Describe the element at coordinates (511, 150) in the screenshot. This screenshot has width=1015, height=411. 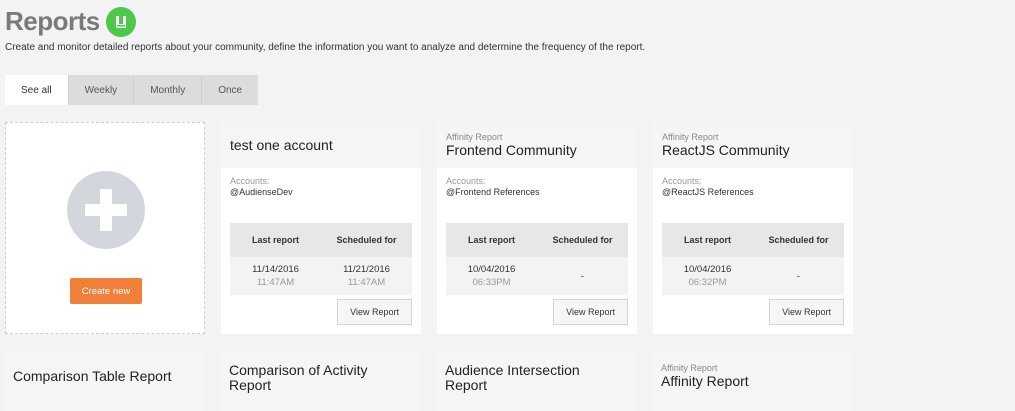
I see `report-name: Frontend Community` at that location.